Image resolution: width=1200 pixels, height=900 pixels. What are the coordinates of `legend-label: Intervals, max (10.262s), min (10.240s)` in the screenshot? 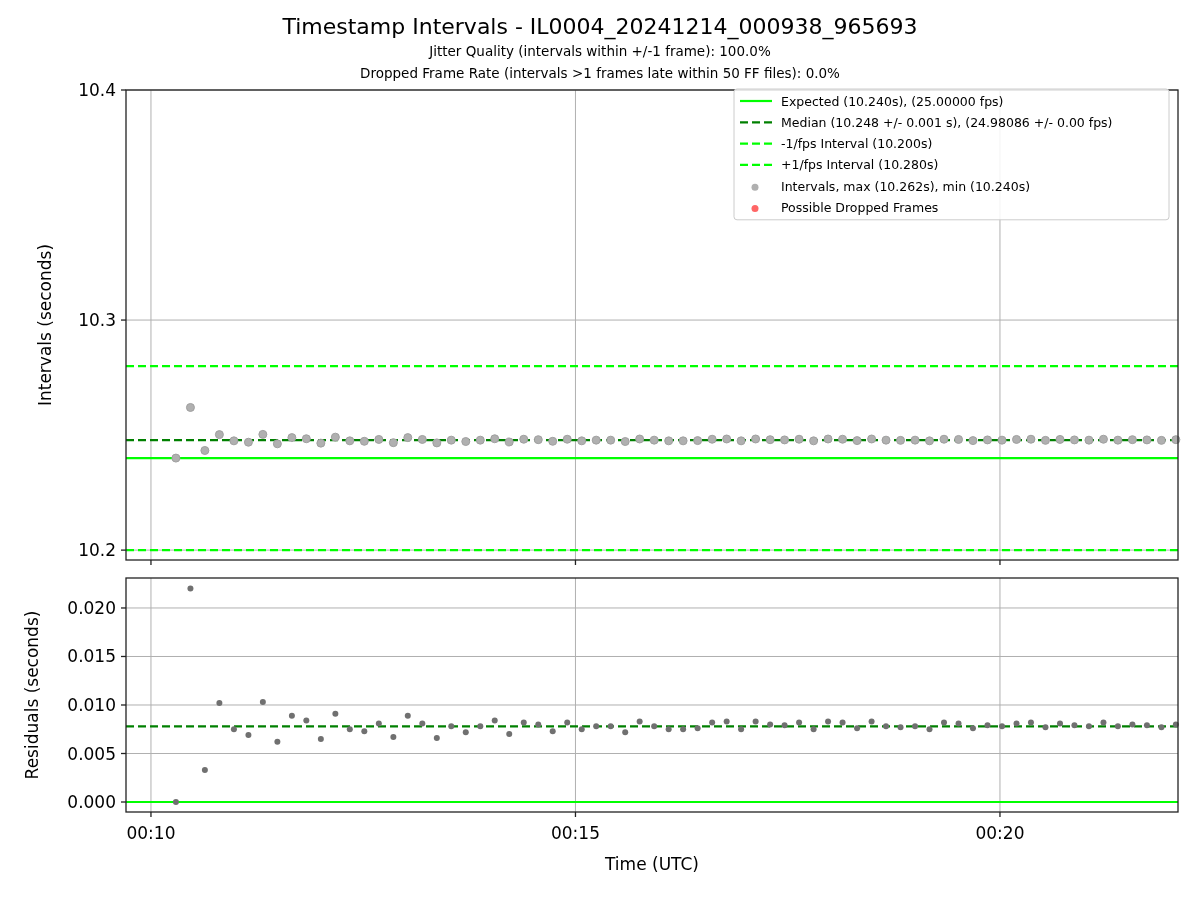 It's located at (906, 186).